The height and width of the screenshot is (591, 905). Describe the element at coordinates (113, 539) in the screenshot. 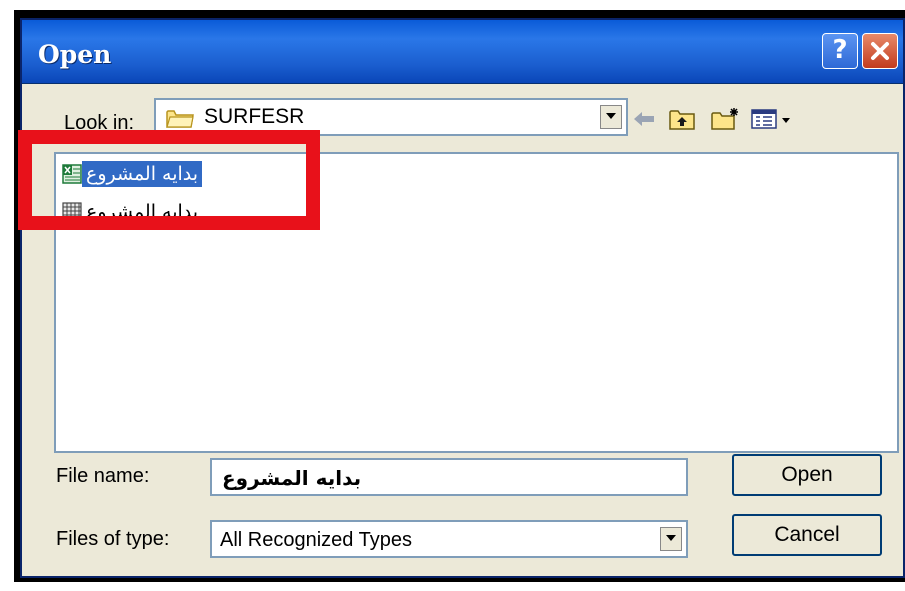

I see `files-of-type-label: Files of type:` at that location.